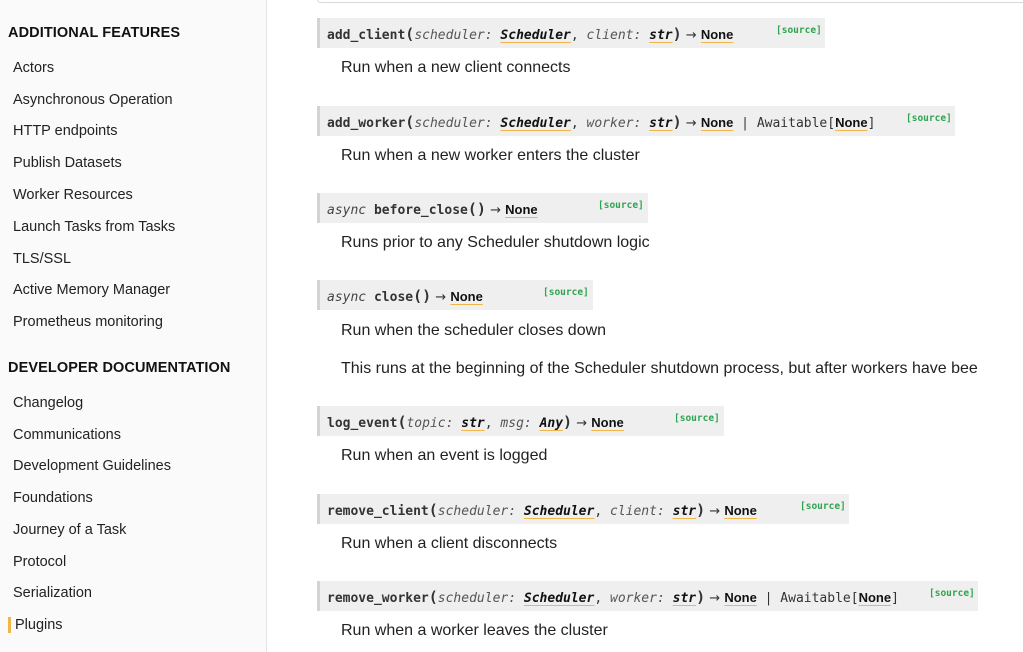 This screenshot has height=652, width=1023. Describe the element at coordinates (65, 131) in the screenshot. I see `sidebar-item-http-endpoints: HTTP endpoints` at that location.